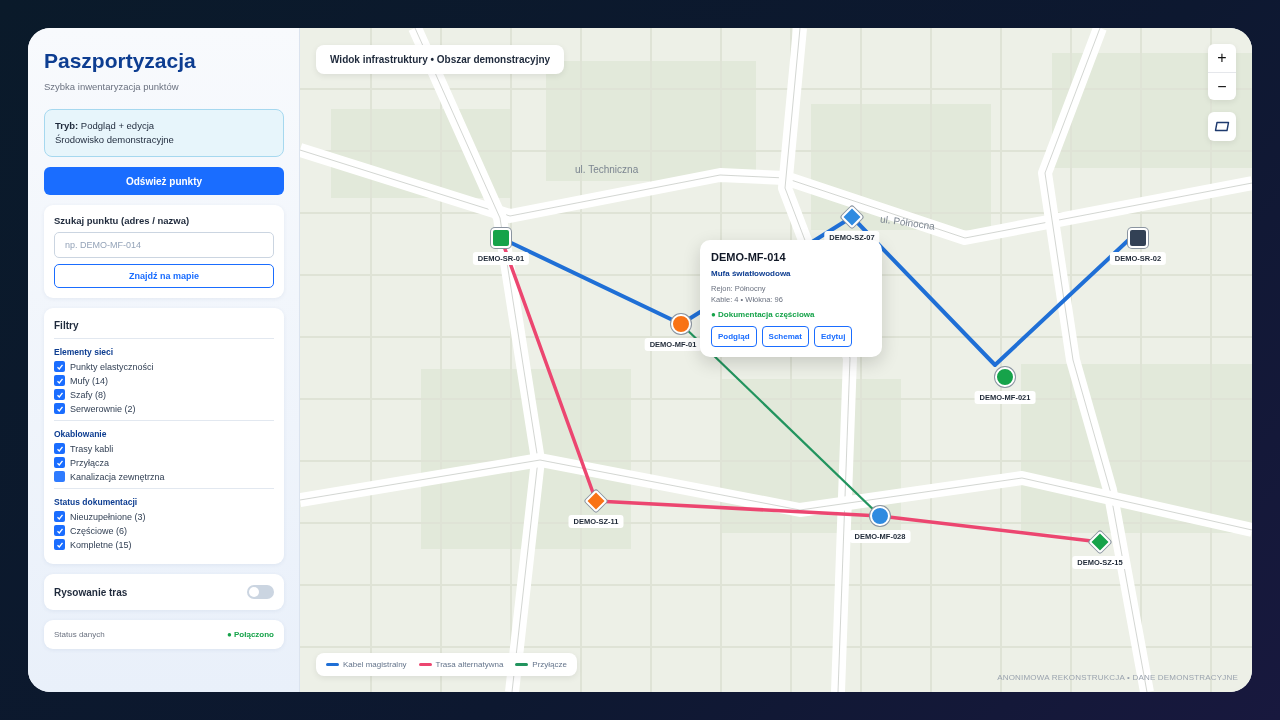  Describe the element at coordinates (375, 664) in the screenshot. I see `legend-label: Kabel magistralny` at that location.